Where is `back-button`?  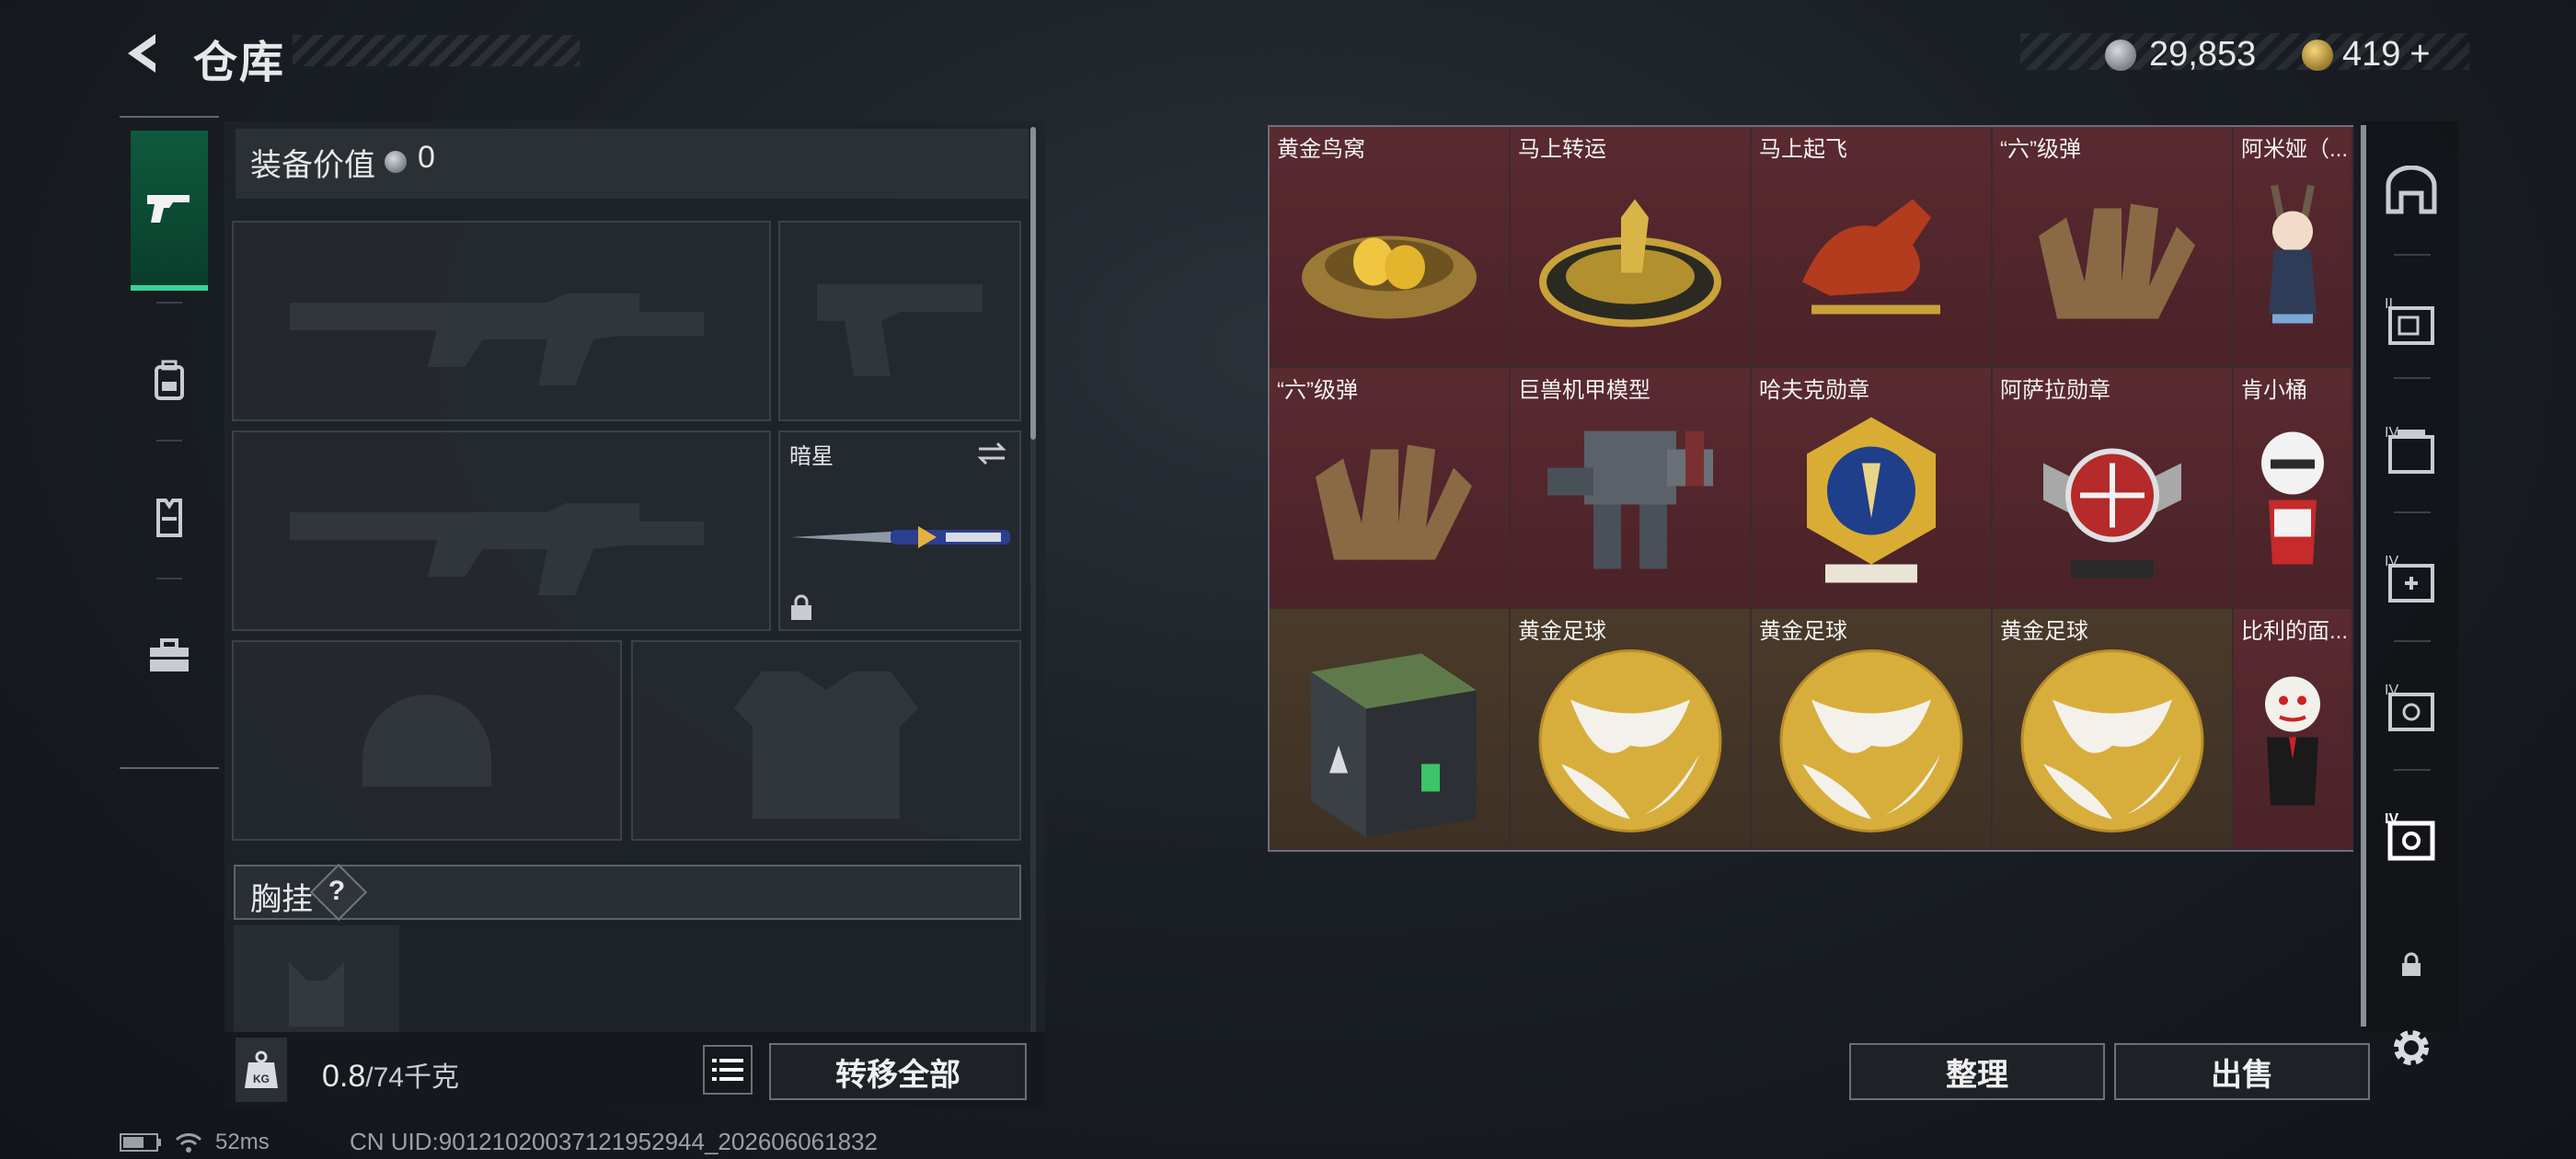 back-button is located at coordinates (143, 53).